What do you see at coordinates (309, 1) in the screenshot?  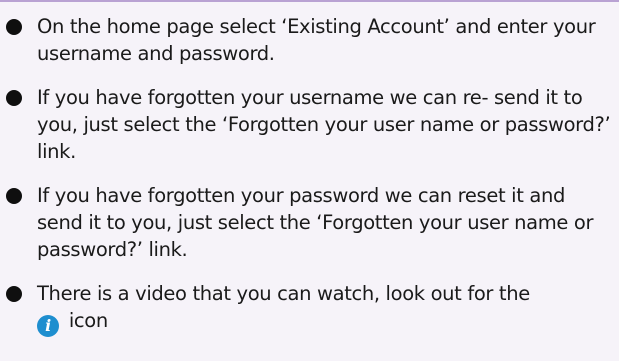 I see `top-border` at bounding box center [309, 1].